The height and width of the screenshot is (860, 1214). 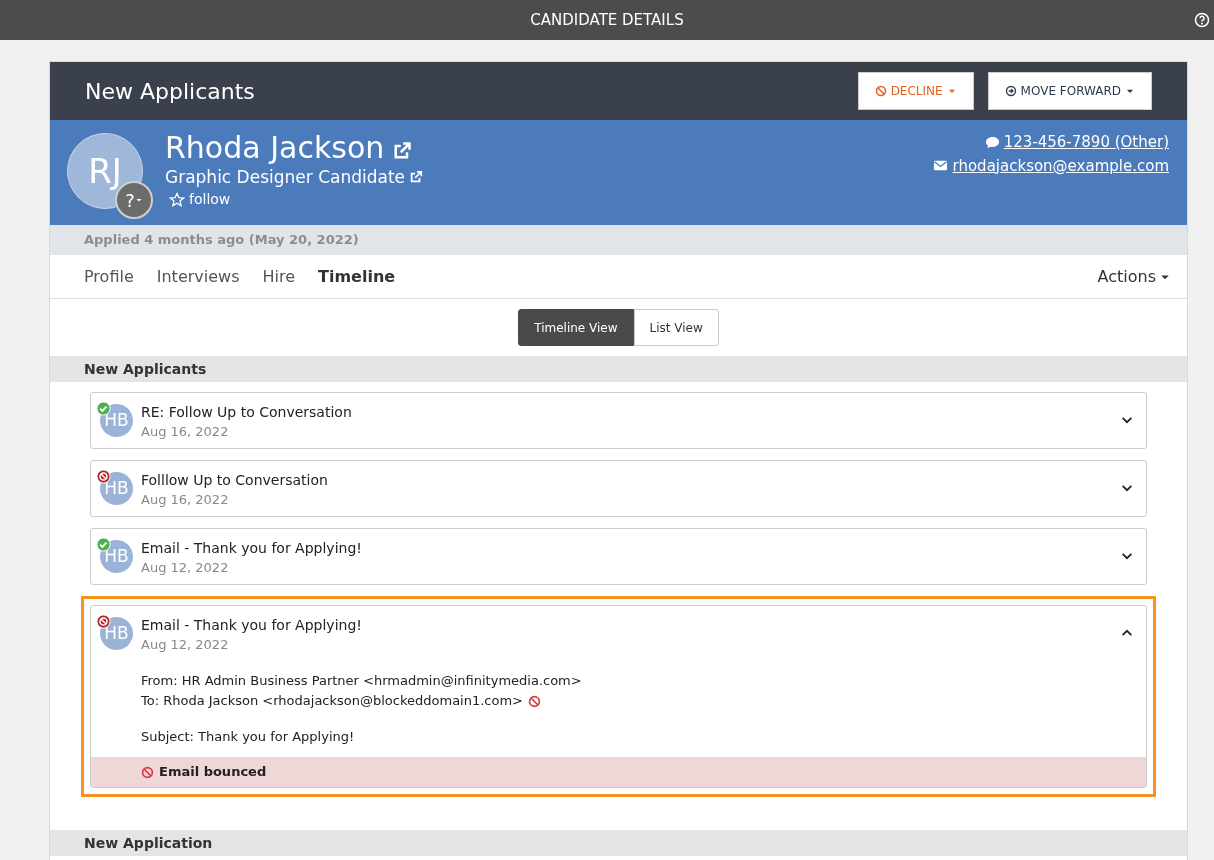 I want to click on help-icon, so click(x=1202, y=20).